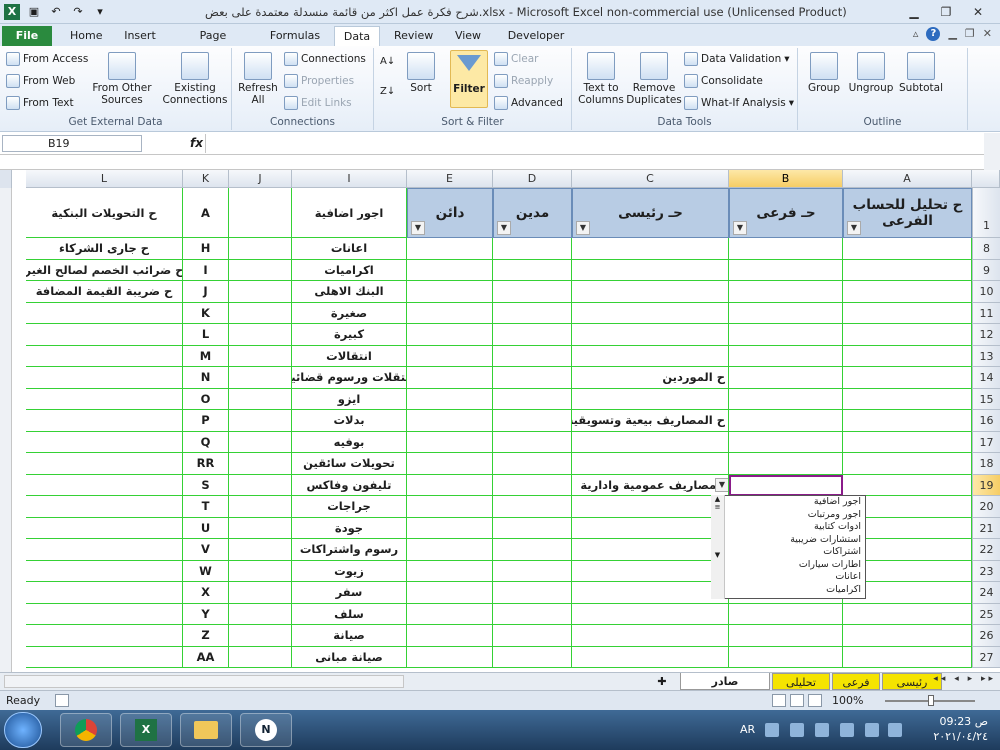 The image size is (1000, 750). I want to click on cell-e27, so click(450, 657).